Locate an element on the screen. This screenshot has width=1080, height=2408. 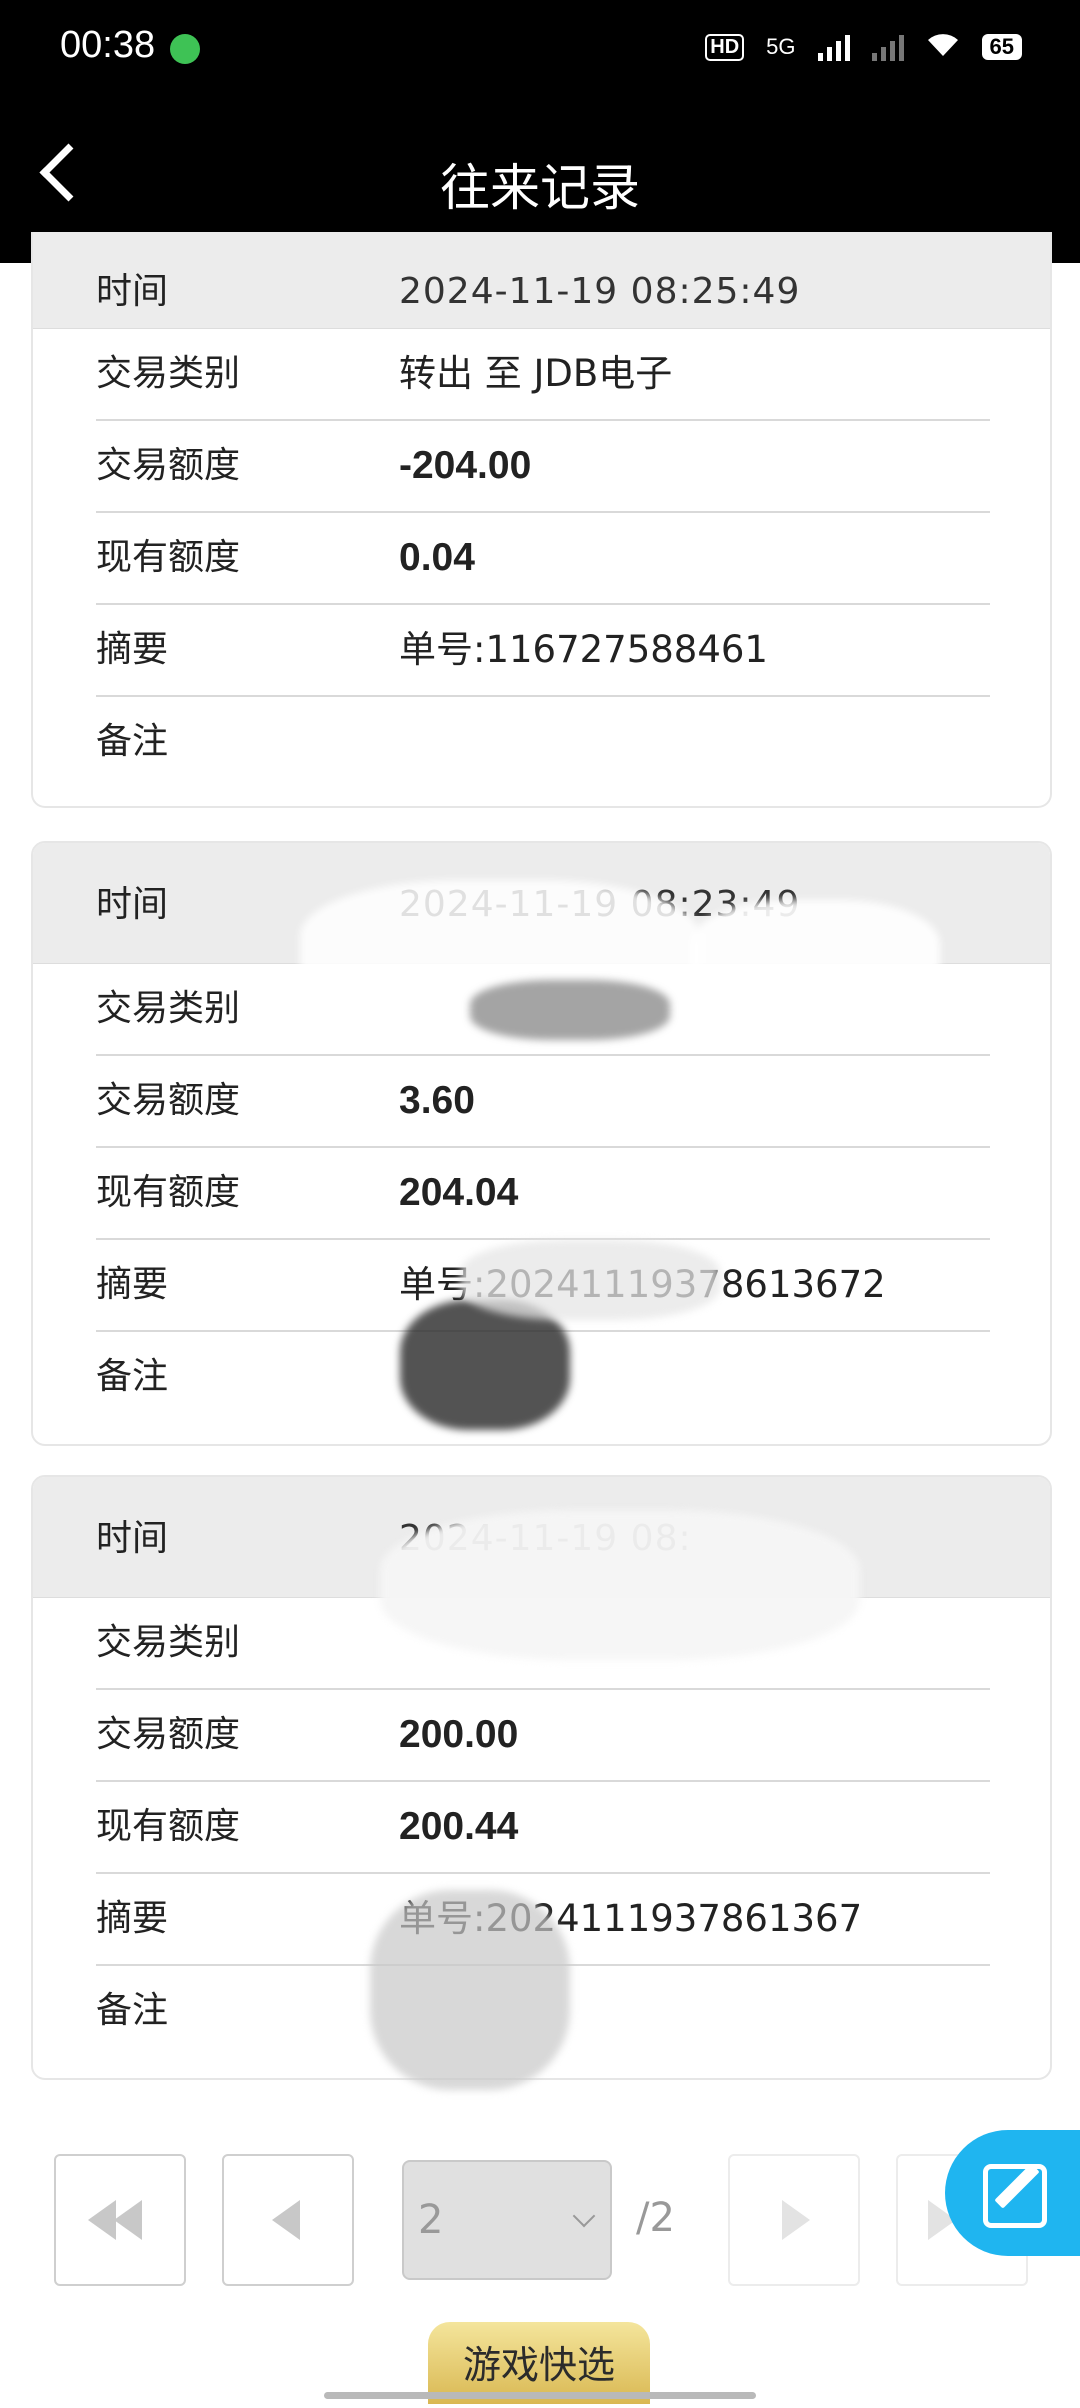
status-time: 00:38 is located at coordinates (108, 45).